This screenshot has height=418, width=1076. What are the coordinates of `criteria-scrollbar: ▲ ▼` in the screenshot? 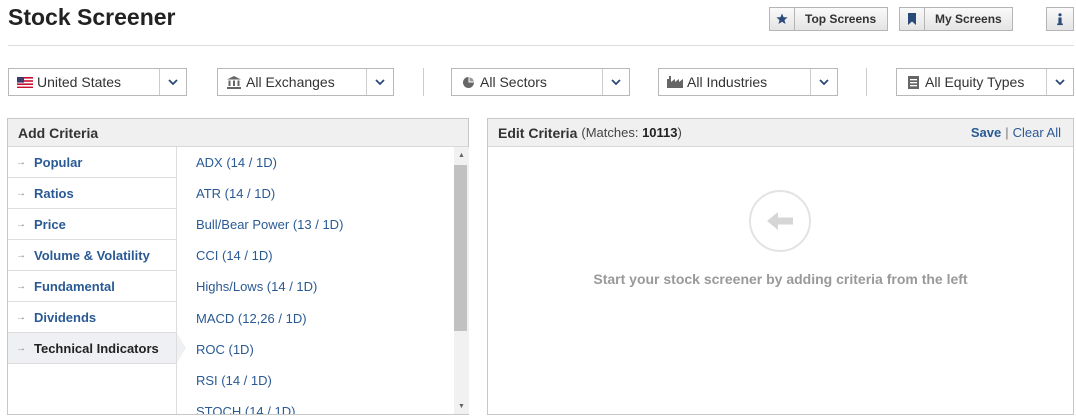 It's located at (461, 280).